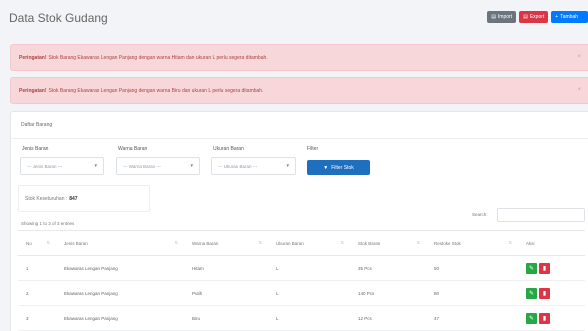  I want to click on filter-label: Filter, so click(313, 149).